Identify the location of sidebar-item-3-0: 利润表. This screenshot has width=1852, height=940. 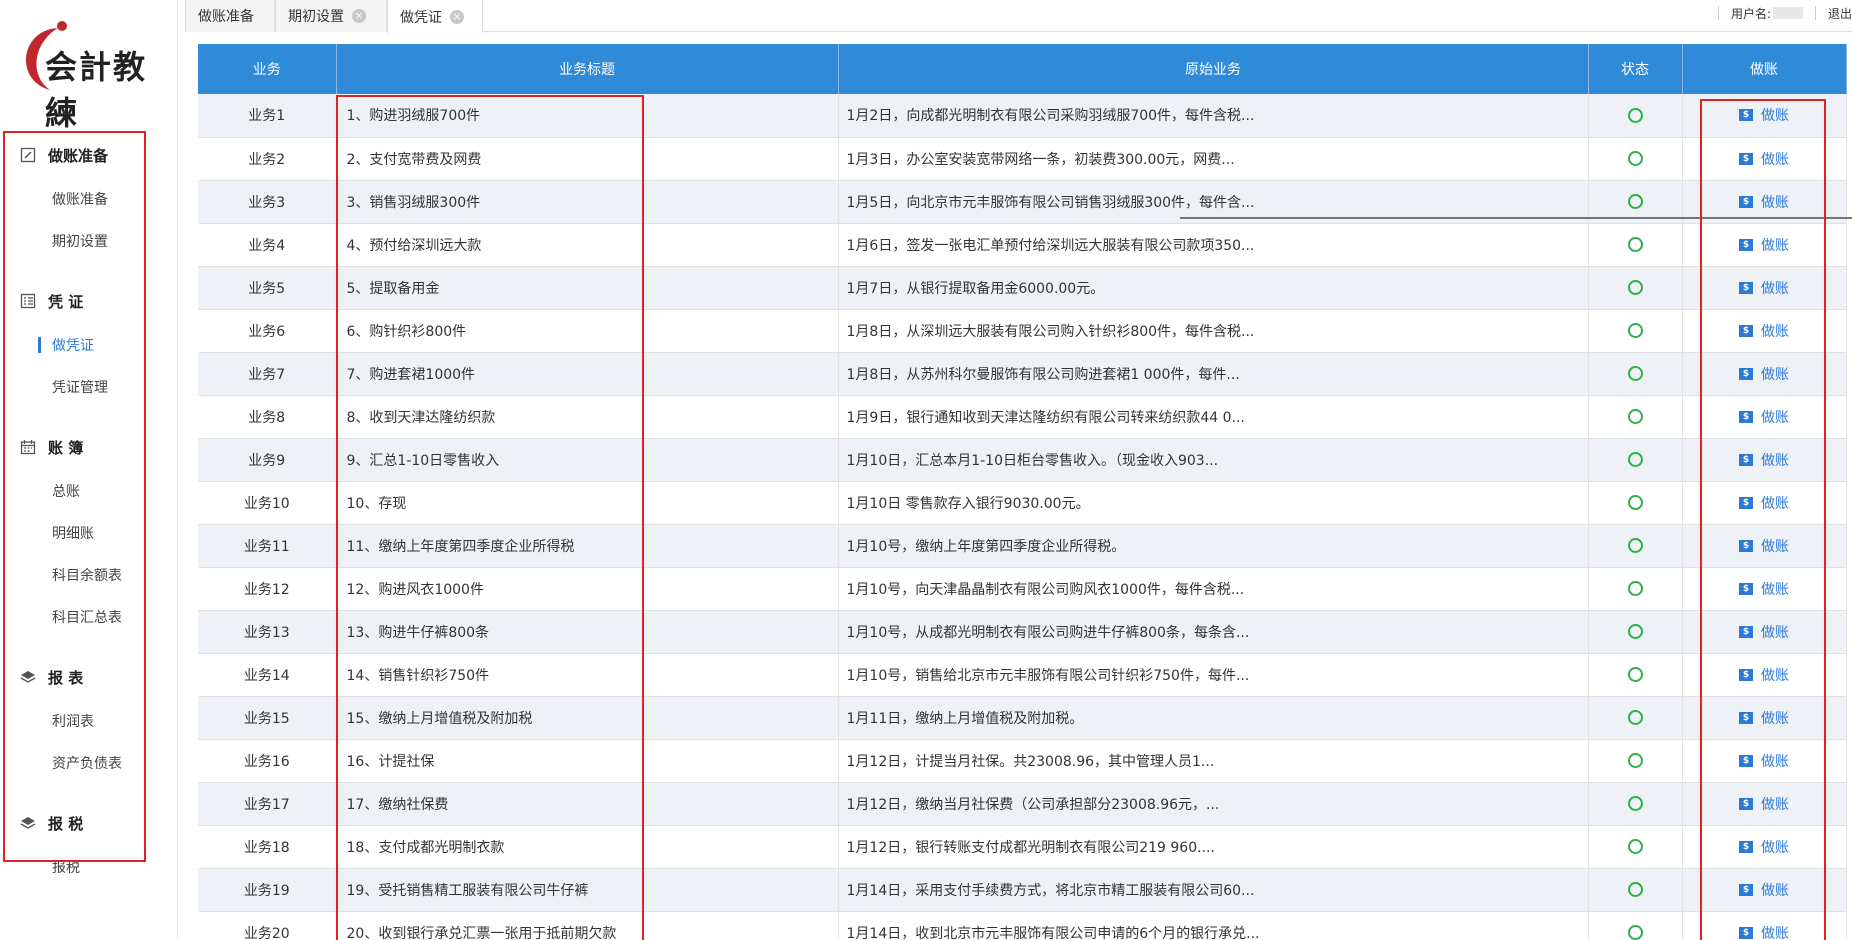
(89, 721).